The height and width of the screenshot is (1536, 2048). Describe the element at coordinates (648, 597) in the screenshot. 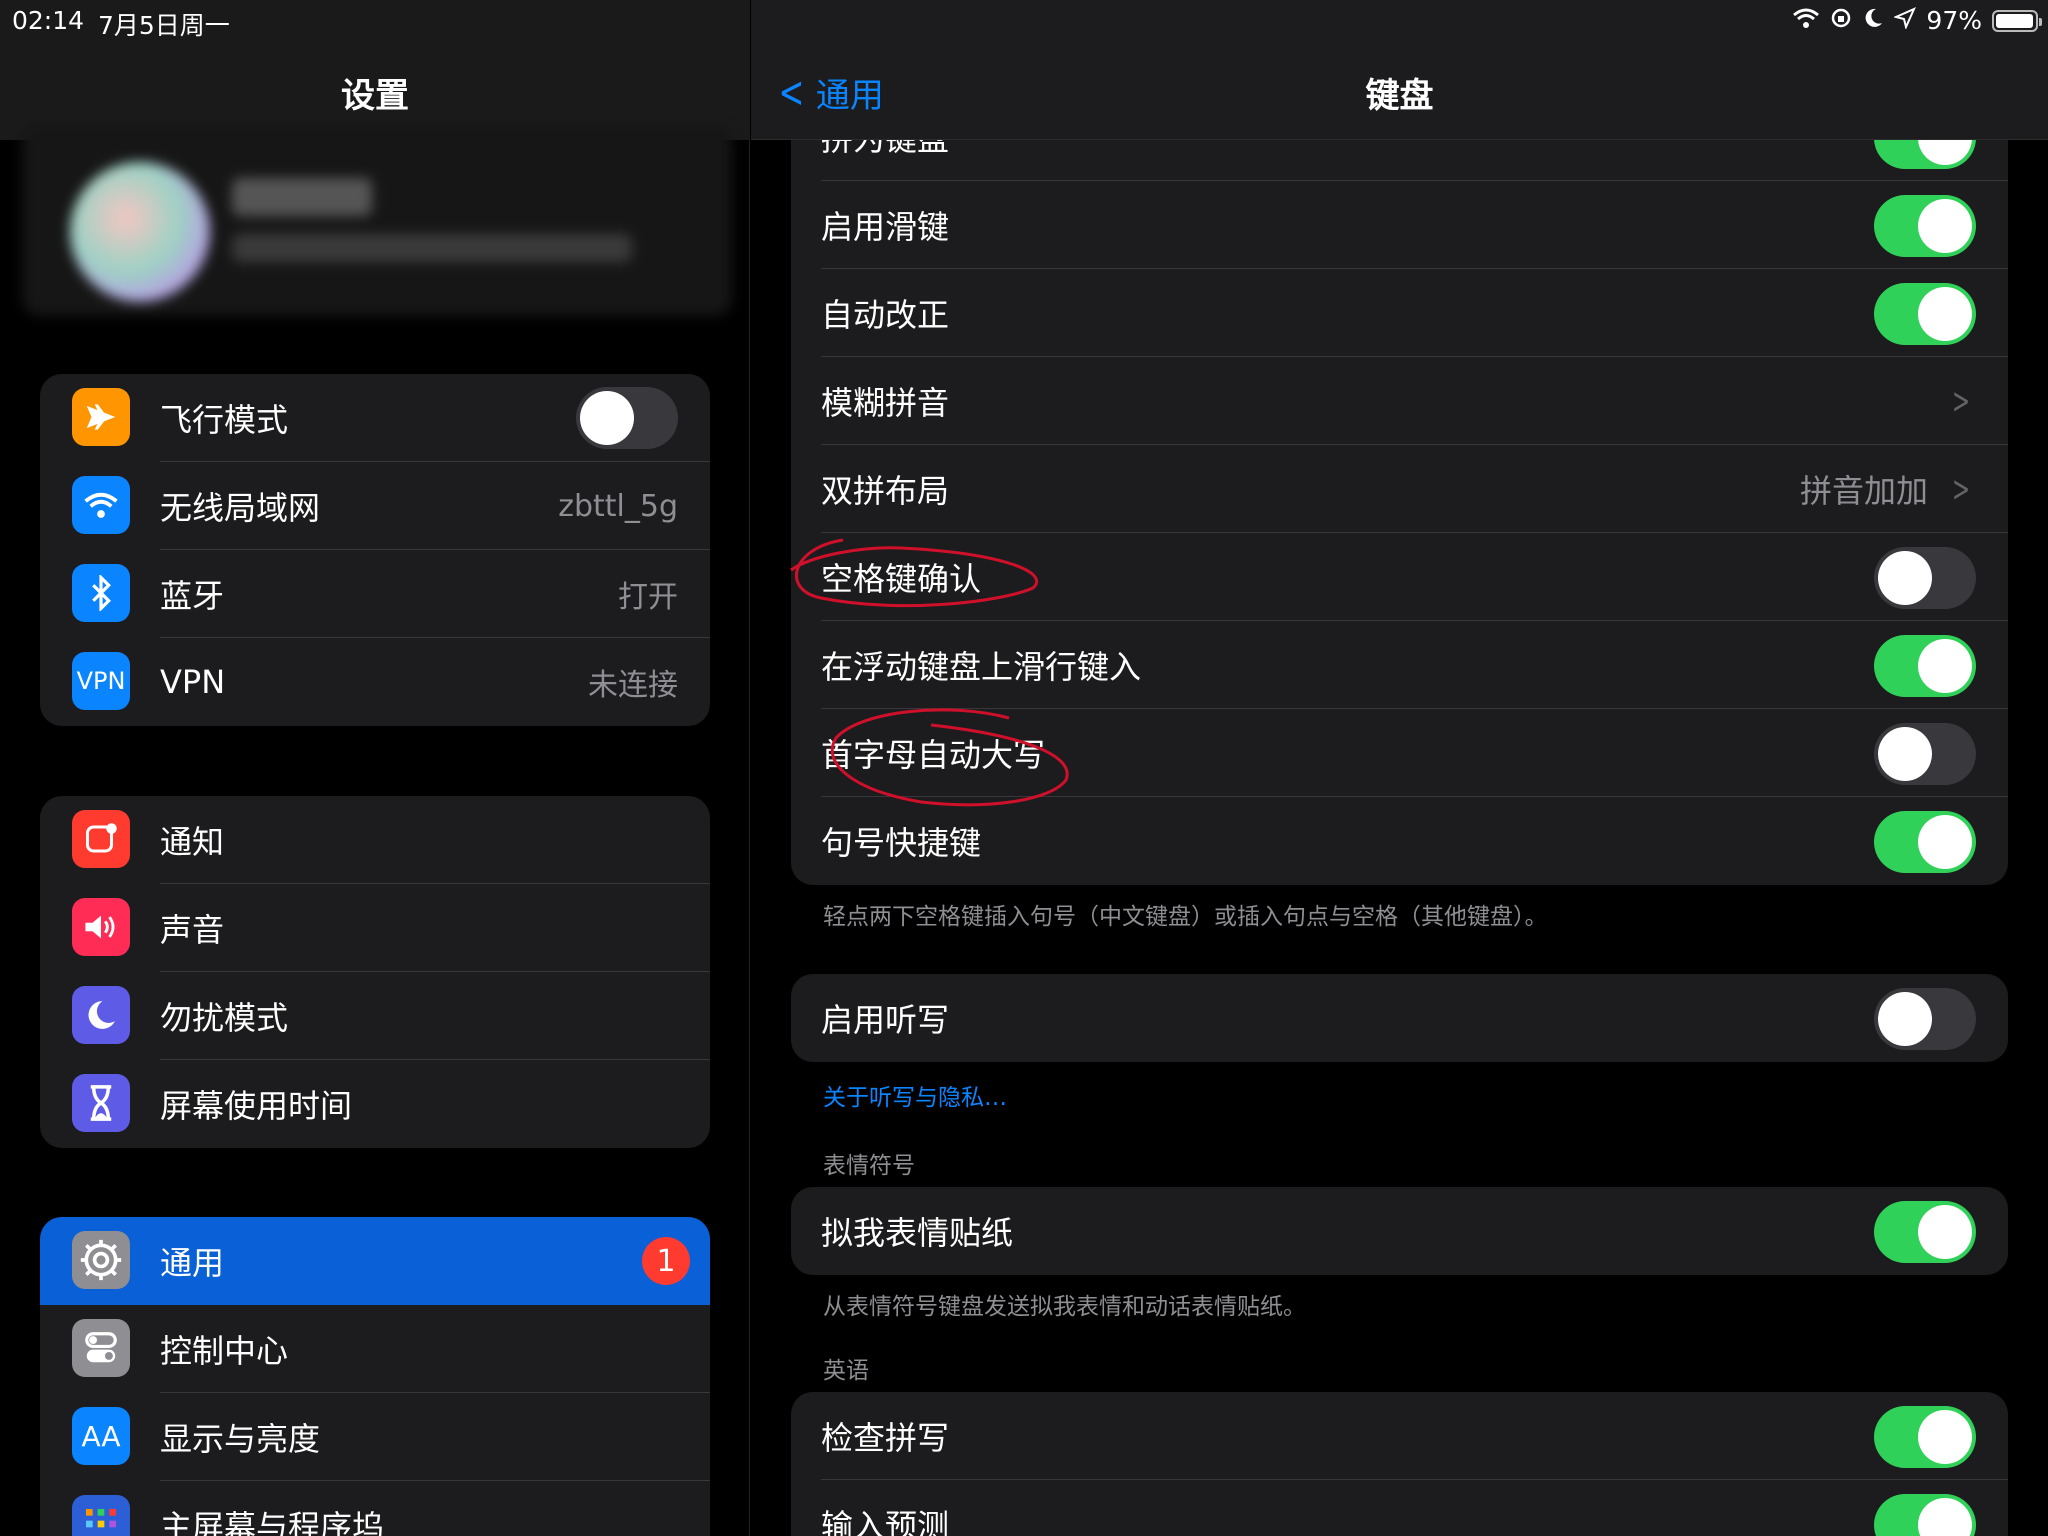

I see `bluetooth-status: 打开` at that location.